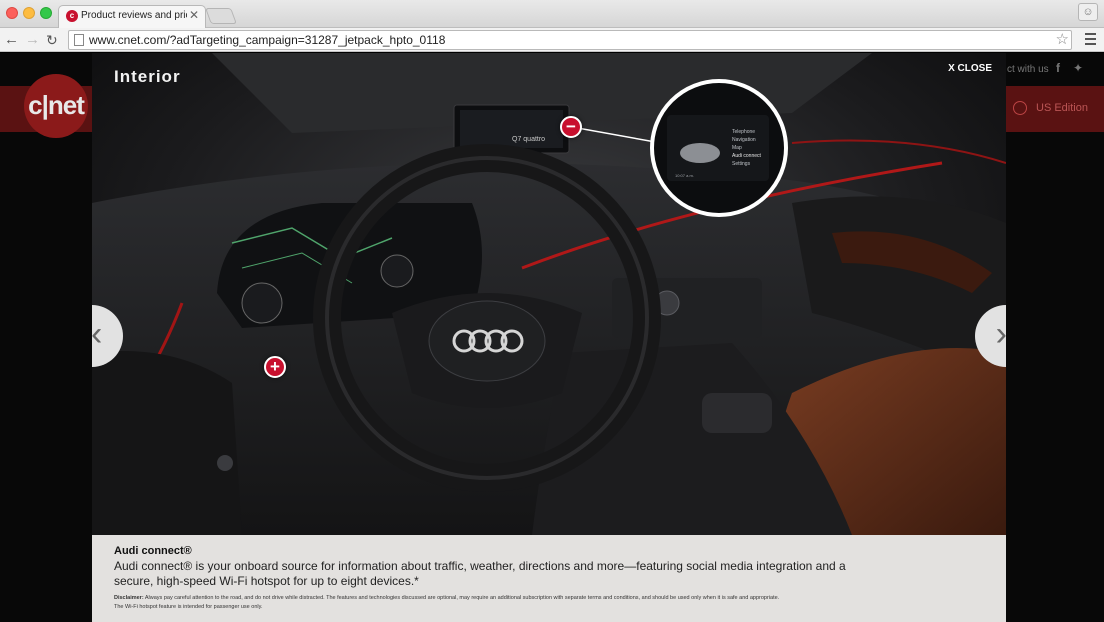 This screenshot has height=622, width=1104. What do you see at coordinates (1028, 69) in the screenshot?
I see `connect-with-us-text: ct with us` at bounding box center [1028, 69].